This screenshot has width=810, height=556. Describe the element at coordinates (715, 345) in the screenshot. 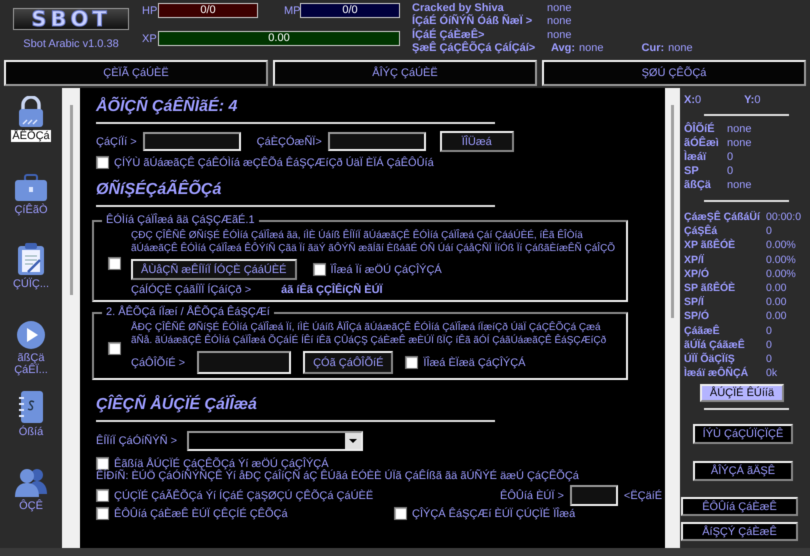

I see `stat-label: ãÚÏá ÇáãæÊ` at that location.